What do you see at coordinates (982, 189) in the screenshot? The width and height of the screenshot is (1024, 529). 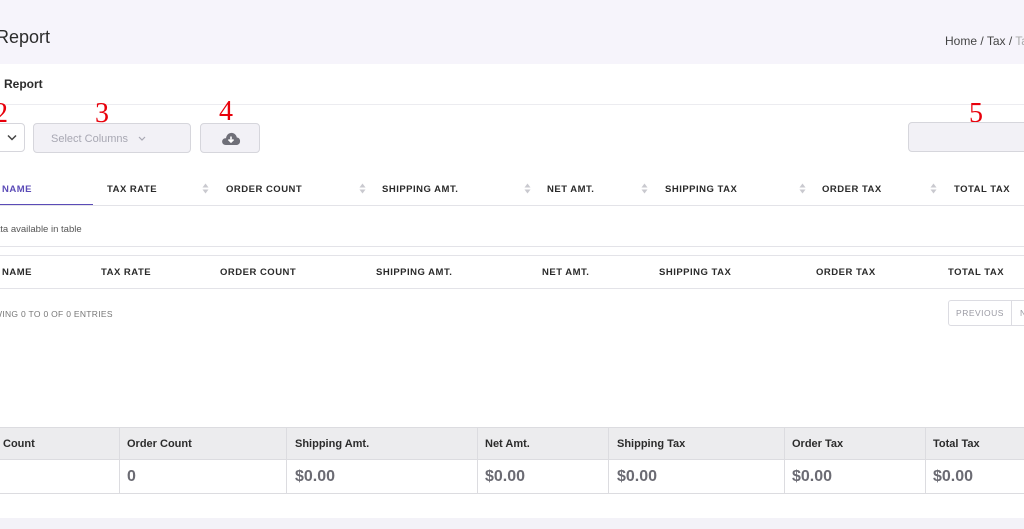 I see `column-header-total-tax: TOTAL TAX` at bounding box center [982, 189].